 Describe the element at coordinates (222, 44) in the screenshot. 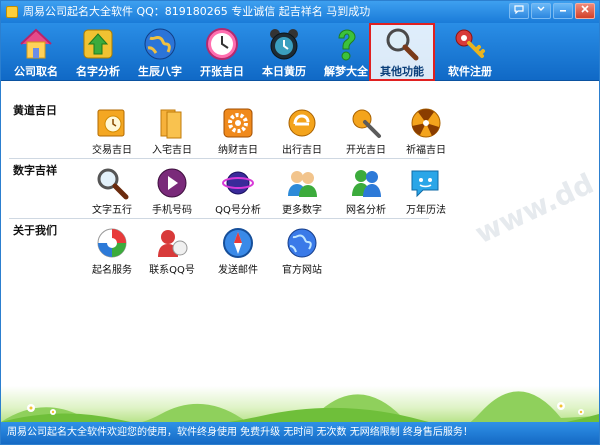

I see `clock-icon` at that location.